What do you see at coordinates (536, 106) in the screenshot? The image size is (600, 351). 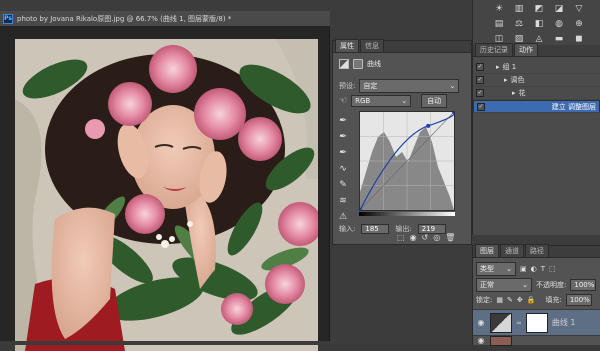 I see `action-item: ✓ 建立 调整图层` at bounding box center [536, 106].